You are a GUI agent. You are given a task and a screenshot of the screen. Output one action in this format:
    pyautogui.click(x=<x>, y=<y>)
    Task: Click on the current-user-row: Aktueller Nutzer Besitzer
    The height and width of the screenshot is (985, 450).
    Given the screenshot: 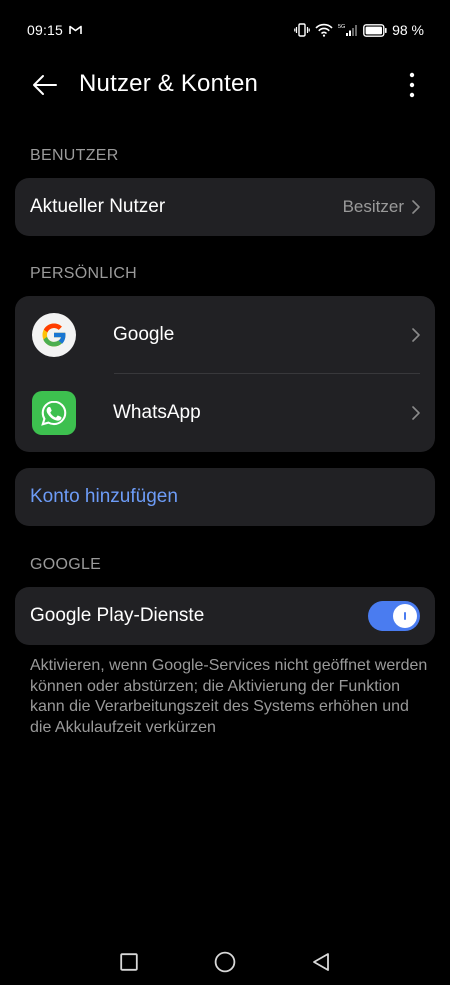 What is the action you would take?
    pyautogui.click(x=225, y=207)
    